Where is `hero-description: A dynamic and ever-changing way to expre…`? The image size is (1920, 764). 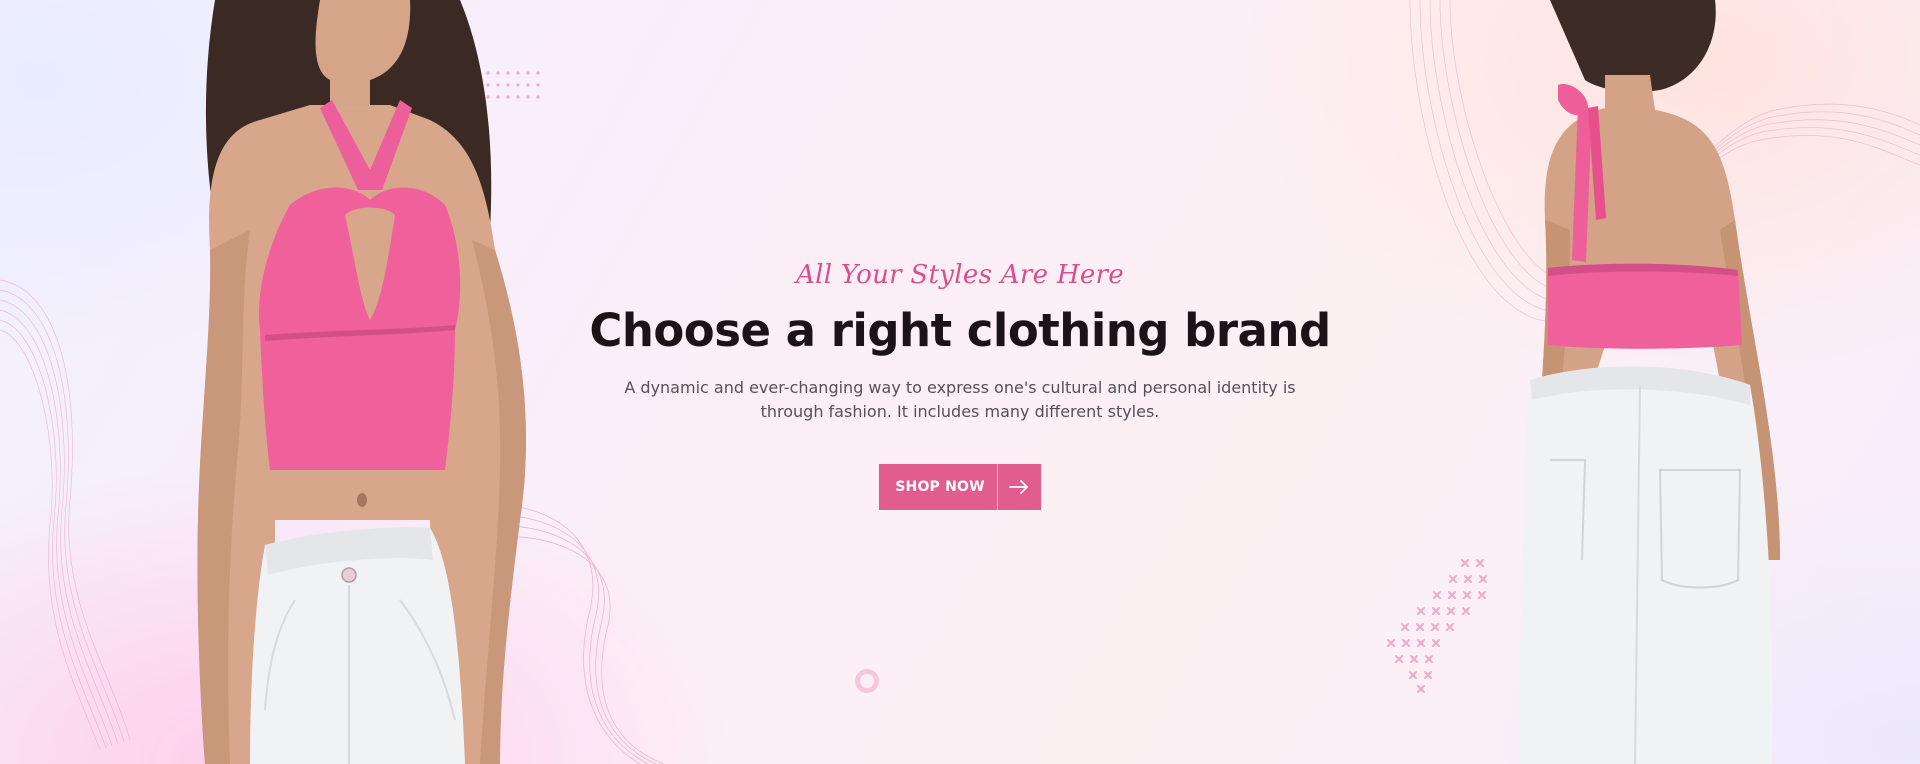
hero-description: A dynamic and ever-changing way to expre… is located at coordinates (960, 399).